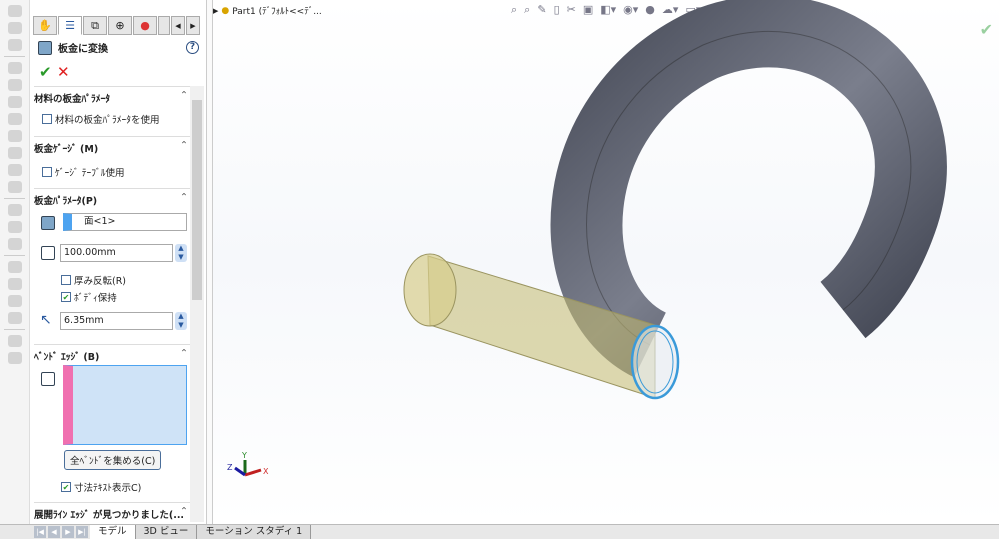 This screenshot has width=999, height=539. I want to click on section-bend-edges: ﾍﾞﾝﾄﾞ ｴｯｼﾞ (B) ⌃, so click(112, 353).